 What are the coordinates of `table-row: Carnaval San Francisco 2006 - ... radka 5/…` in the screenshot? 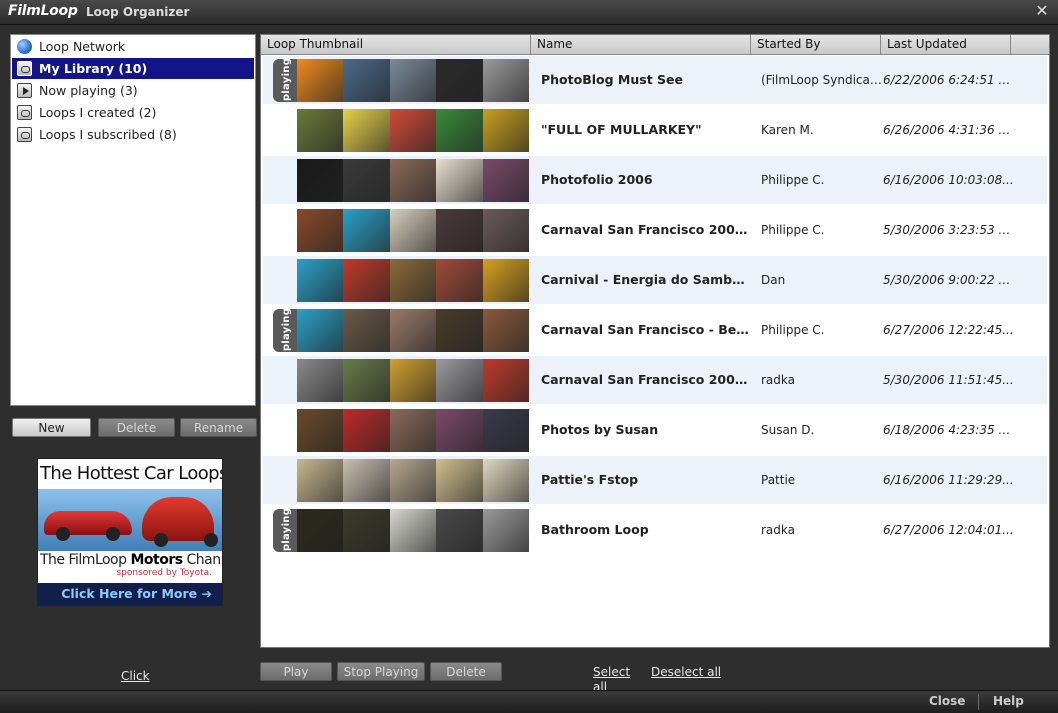 It's located at (655, 380).